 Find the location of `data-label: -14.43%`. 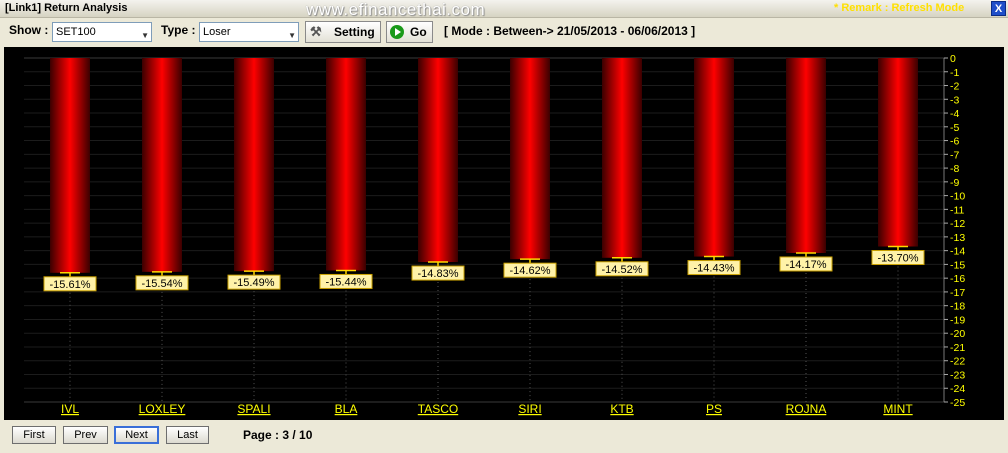

data-label: -14.43% is located at coordinates (714, 269).